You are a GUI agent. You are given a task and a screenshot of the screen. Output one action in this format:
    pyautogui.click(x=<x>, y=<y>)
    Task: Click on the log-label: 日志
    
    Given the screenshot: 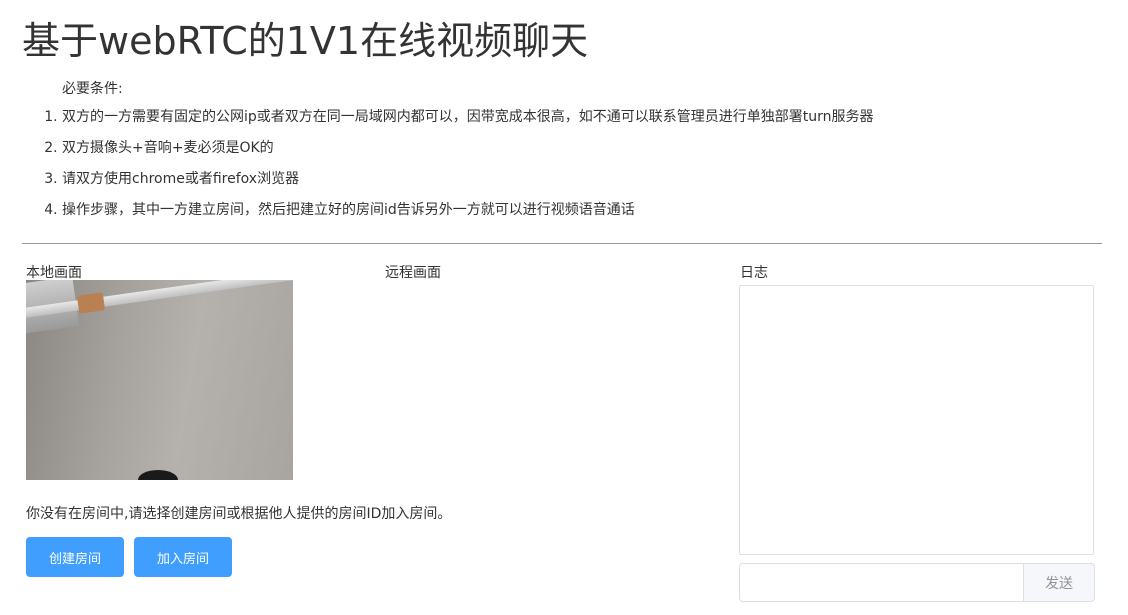 What is the action you would take?
    pyautogui.click(x=754, y=273)
    